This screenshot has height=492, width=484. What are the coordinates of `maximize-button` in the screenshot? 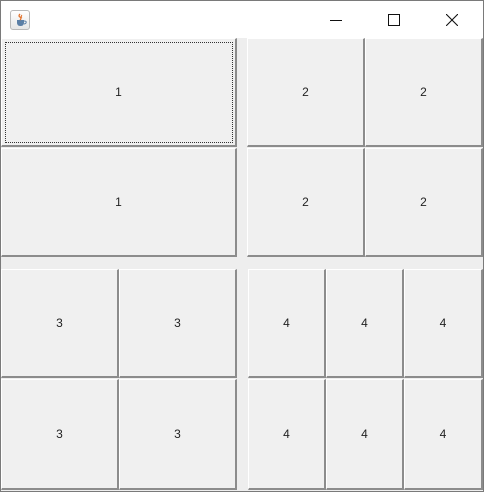 It's located at (394, 19).